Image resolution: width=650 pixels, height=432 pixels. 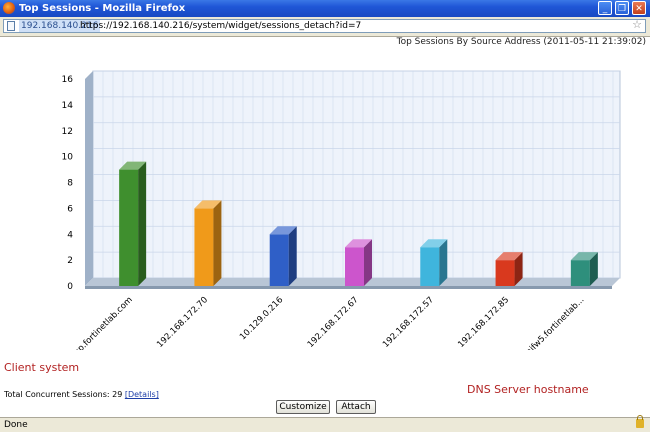 I want to click on star-icon: ☆, so click(x=637, y=25).